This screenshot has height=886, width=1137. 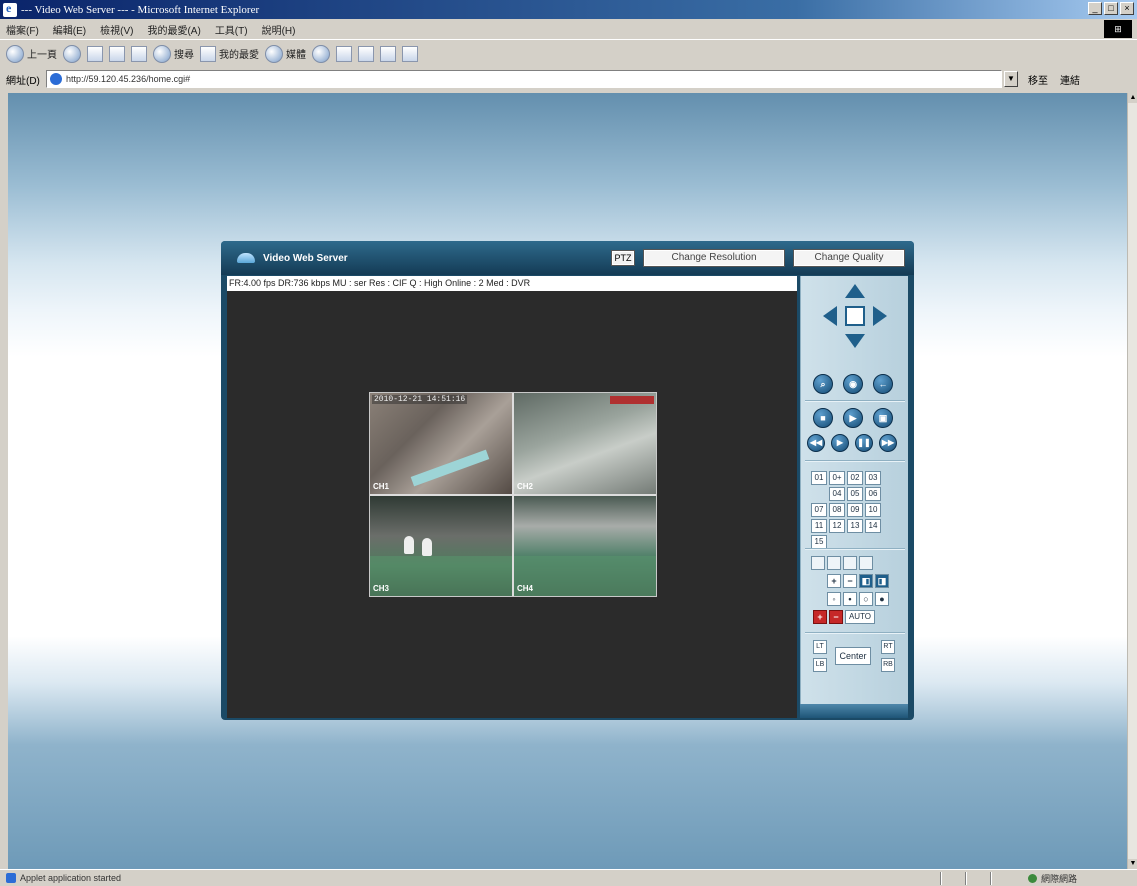 What do you see at coordinates (850, 599) in the screenshot?
I see `focus-far-icon: •` at bounding box center [850, 599].